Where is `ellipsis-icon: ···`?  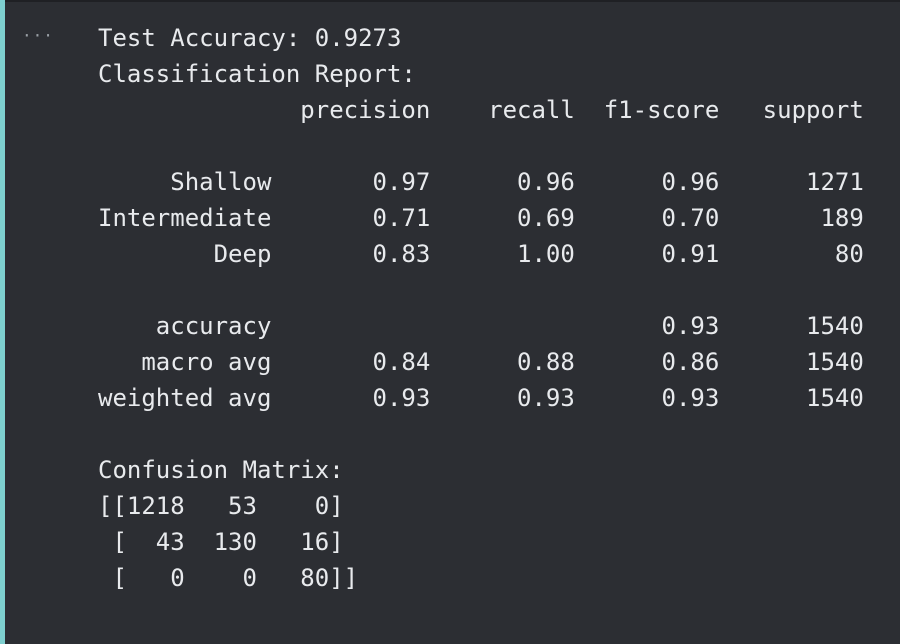 ellipsis-icon: ··· is located at coordinates (38, 35).